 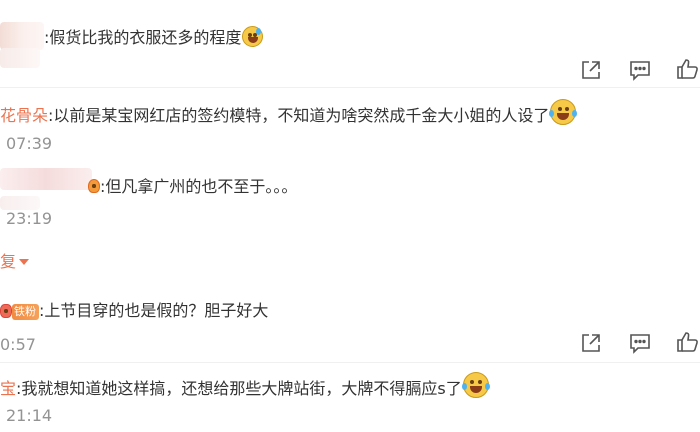 I want to click on comment-text: 宝:我就想知道她这样搞，还想给那些大牌站街，大牌不得膈应s了, so click(x=245, y=386).